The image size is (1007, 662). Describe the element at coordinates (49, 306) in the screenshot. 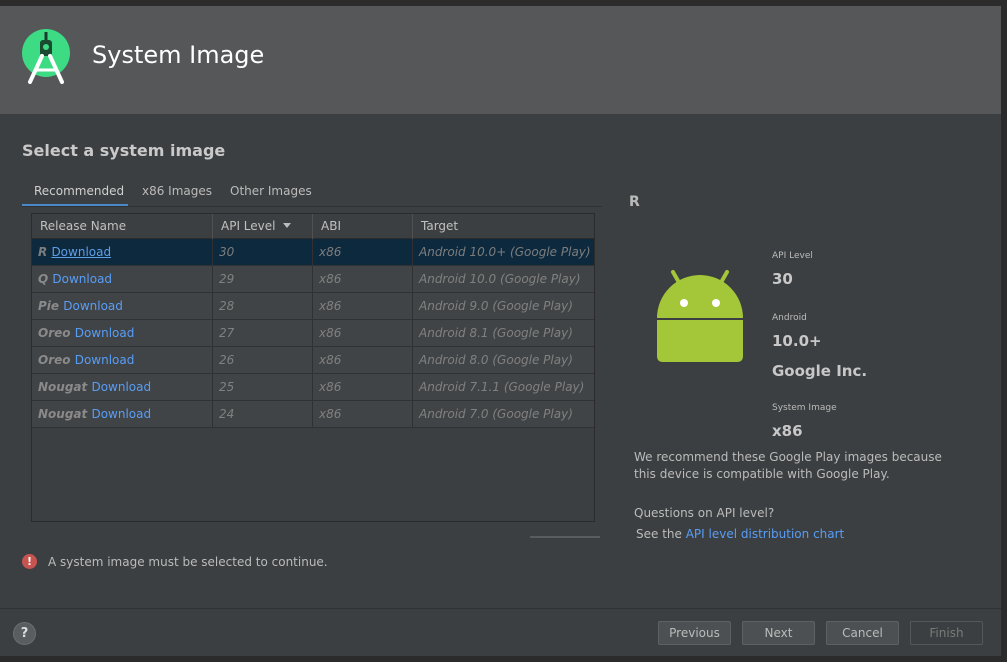

I see `release-name: Pie` at that location.